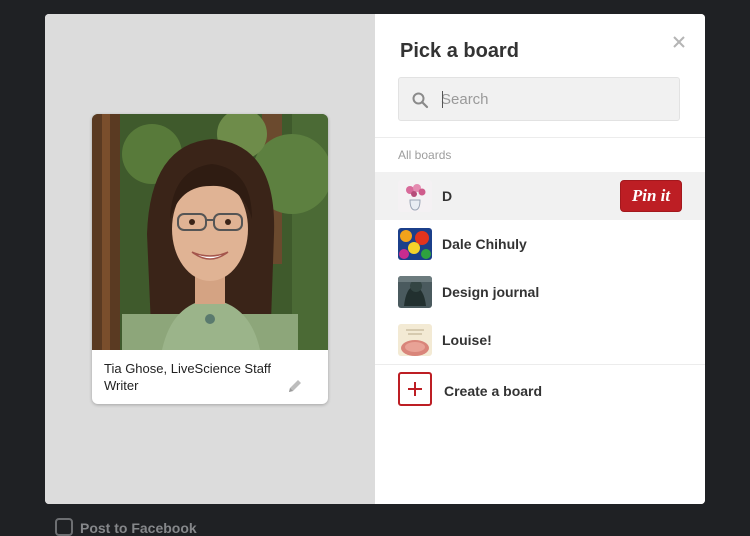 This screenshot has width=750, height=536. What do you see at coordinates (679, 42) in the screenshot?
I see `close-icon` at bounding box center [679, 42].